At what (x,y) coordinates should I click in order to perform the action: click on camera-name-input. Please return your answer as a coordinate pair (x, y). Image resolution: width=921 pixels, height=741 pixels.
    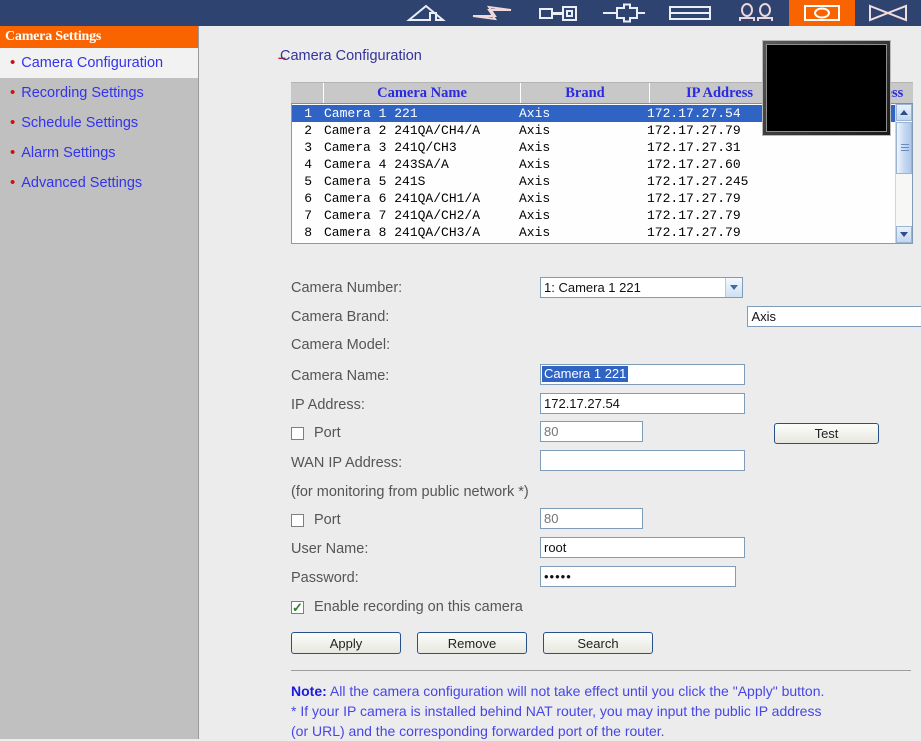
    Looking at the image, I should click on (642, 374).